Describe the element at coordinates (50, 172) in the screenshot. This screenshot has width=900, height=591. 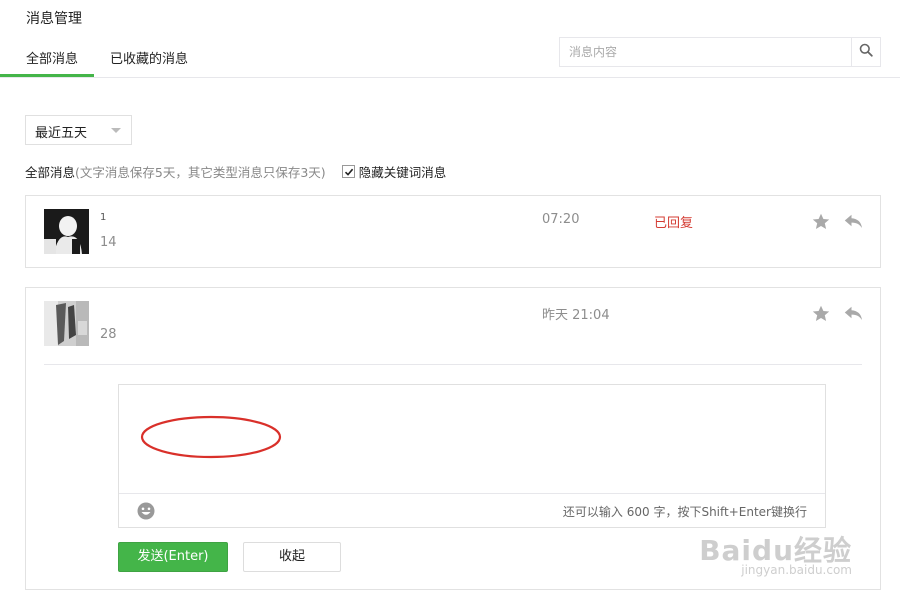
I see `filter-main-label: 全部消息` at that location.